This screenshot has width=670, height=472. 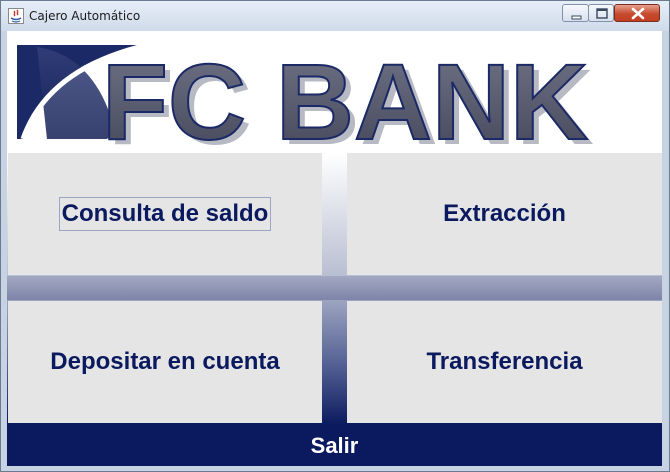 I want to click on minimize-button, so click(x=575, y=13).